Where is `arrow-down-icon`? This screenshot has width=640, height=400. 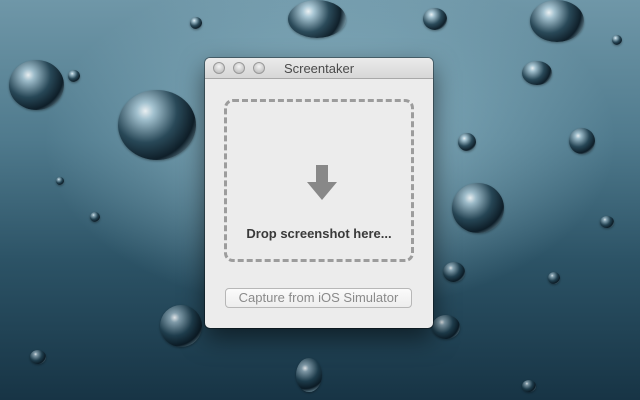
arrow-down-icon is located at coordinates (322, 182).